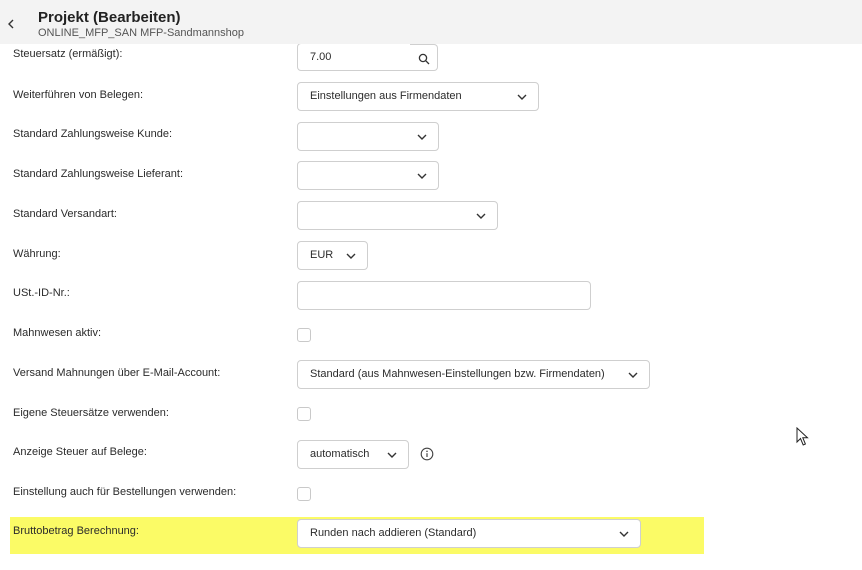  Describe the element at coordinates (368, 136) in the screenshot. I see `zahlungsweise-kunde-select` at that location.